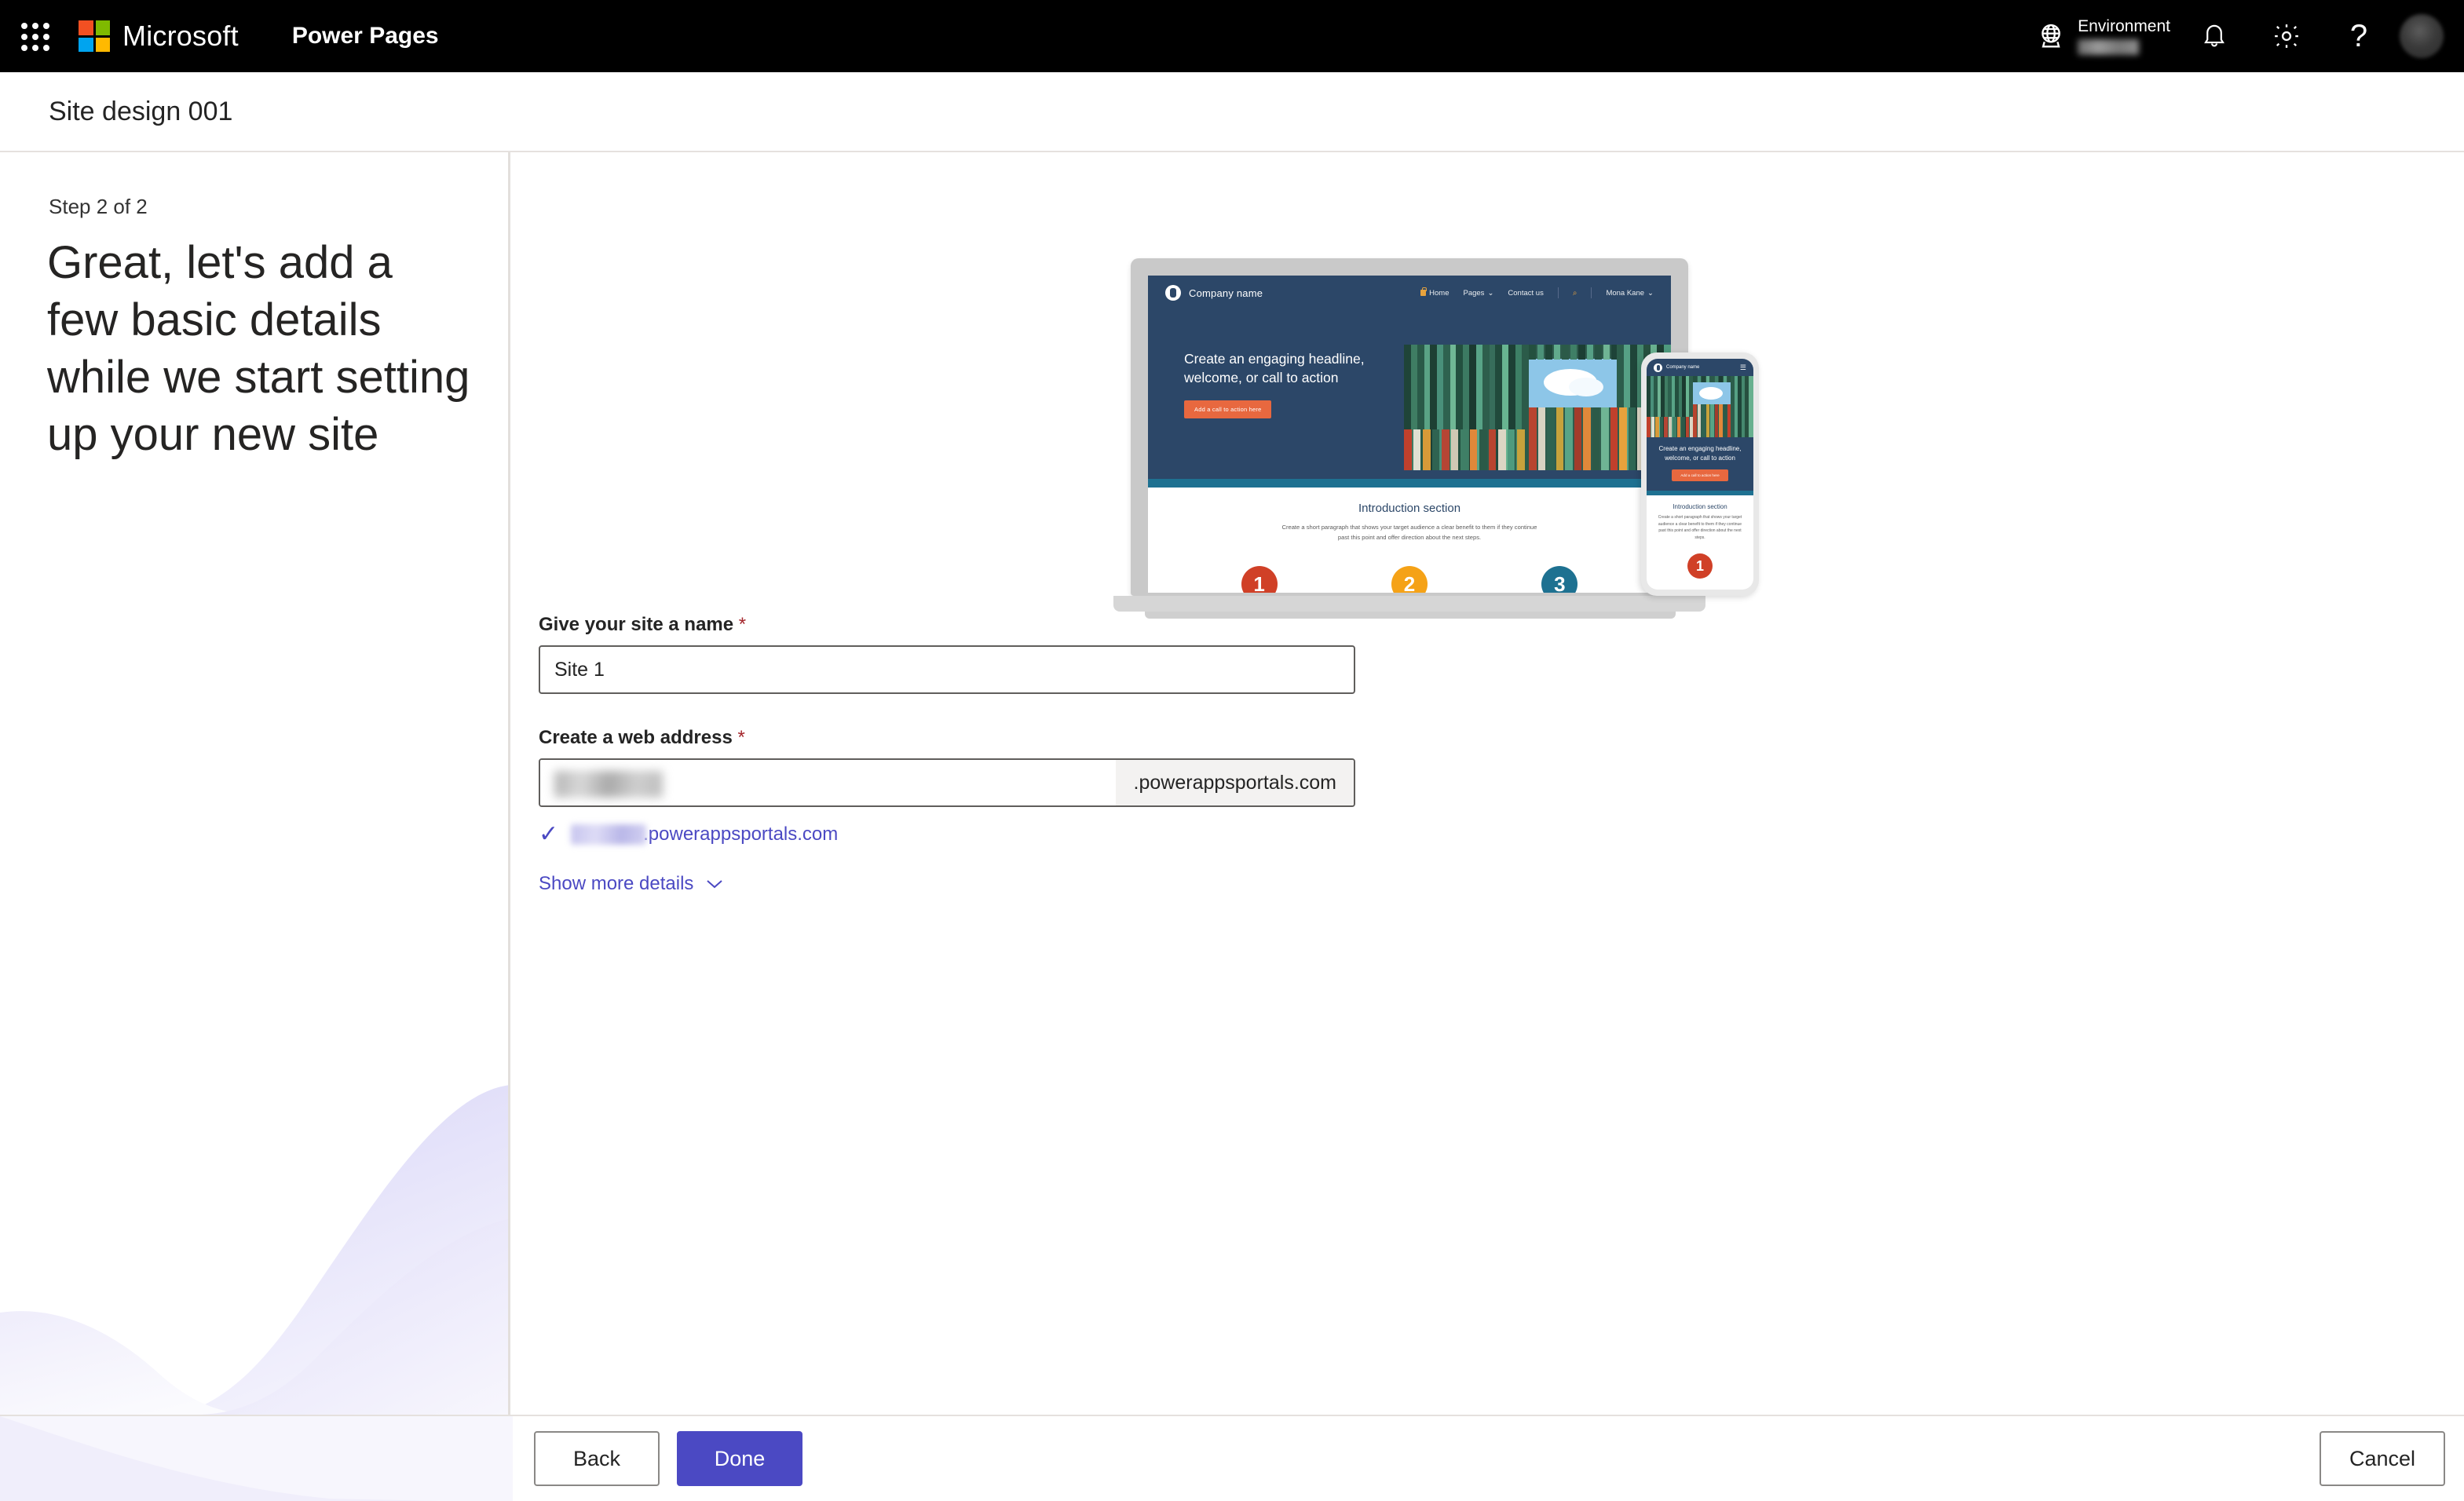 The height and width of the screenshot is (1501, 2464). What do you see at coordinates (1560, 579) in the screenshot?
I see `preview-circle-3: 3` at bounding box center [1560, 579].